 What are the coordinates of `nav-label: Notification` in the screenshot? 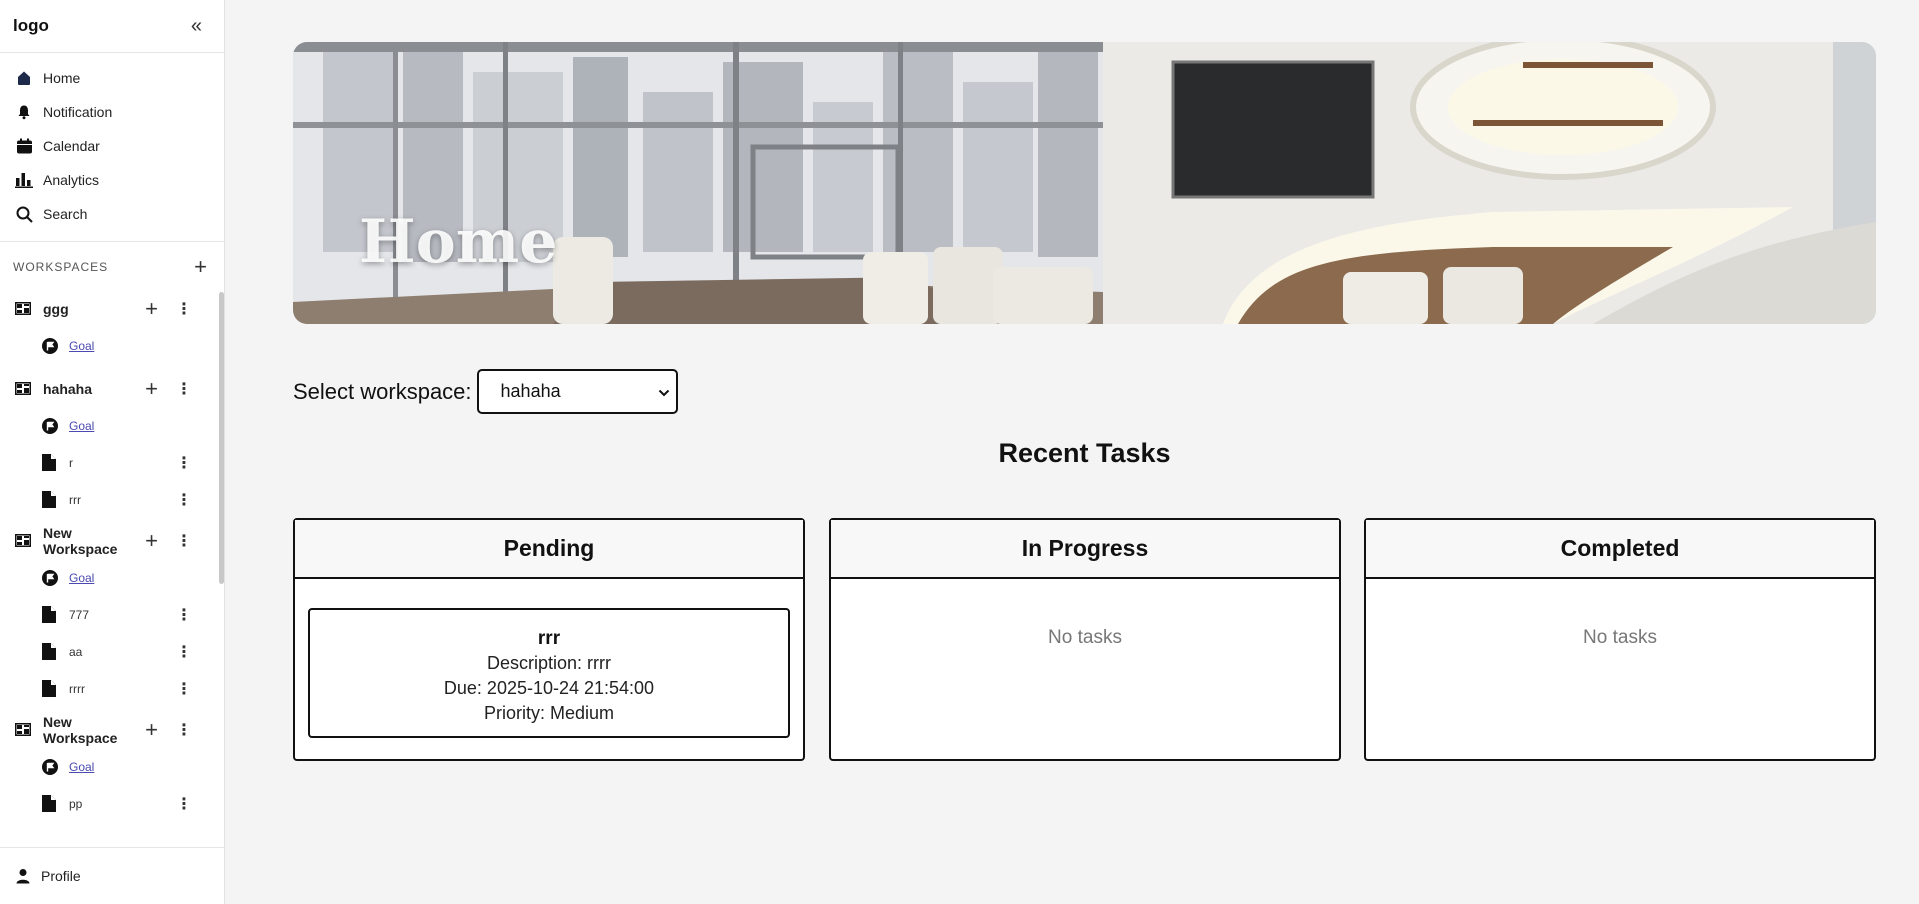 It's located at (78, 112).